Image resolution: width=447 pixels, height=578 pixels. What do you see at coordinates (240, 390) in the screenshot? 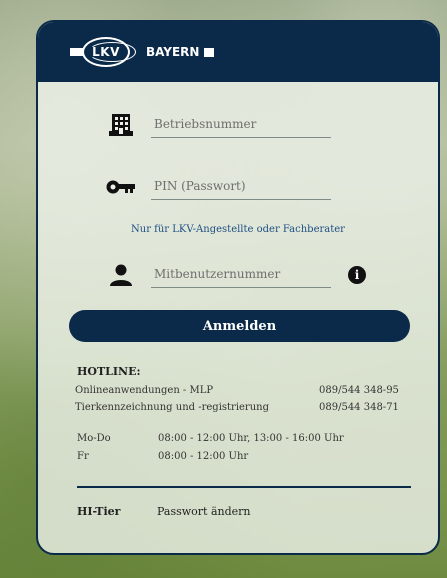
I see `hotline-row: Onlineanwendungen - MLP 089/544 348-95` at bounding box center [240, 390].